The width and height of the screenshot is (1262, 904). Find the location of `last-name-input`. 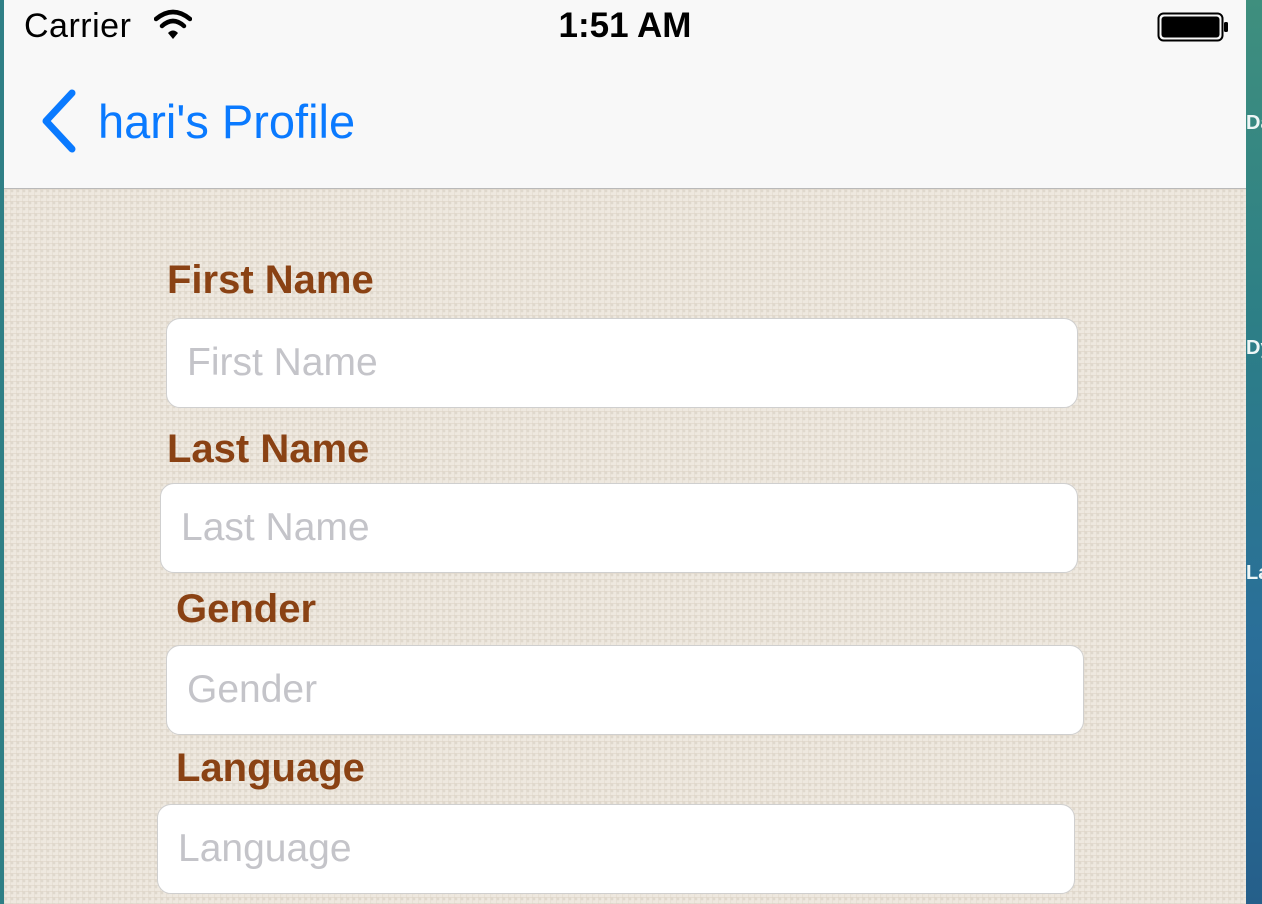

last-name-input is located at coordinates (619, 528).